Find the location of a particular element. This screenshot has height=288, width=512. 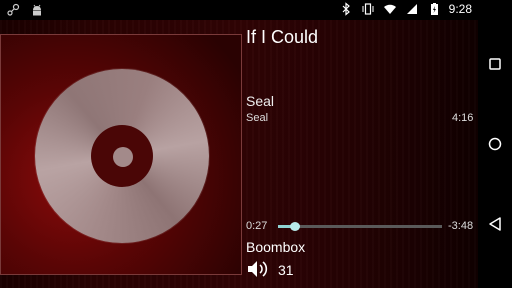

back-triangle-icon is located at coordinates (495, 224).